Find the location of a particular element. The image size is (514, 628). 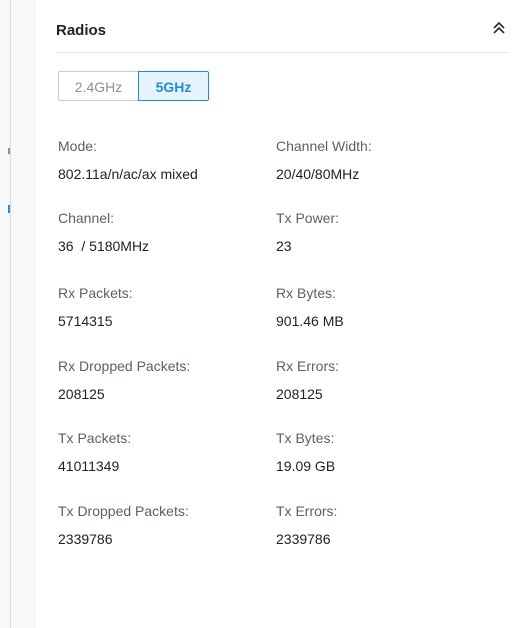

tab-2-4ghz: 2.4GHz is located at coordinates (98, 86).